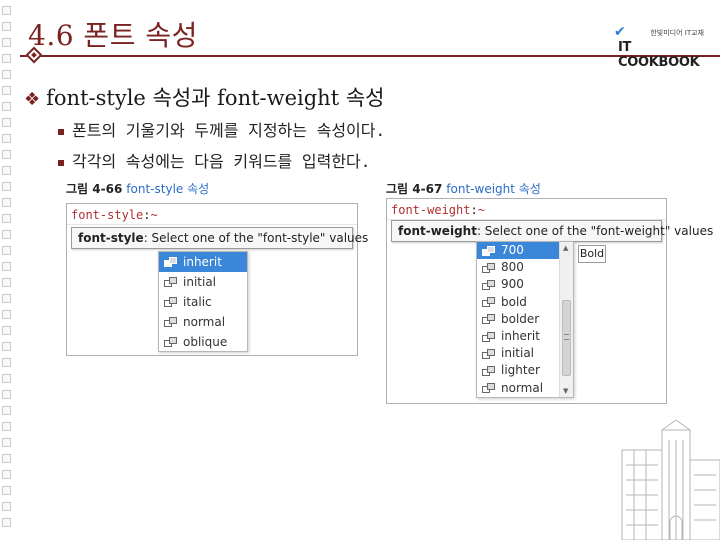  Describe the element at coordinates (437, 231) in the screenshot. I see `hint-property: font-weight` at that location.